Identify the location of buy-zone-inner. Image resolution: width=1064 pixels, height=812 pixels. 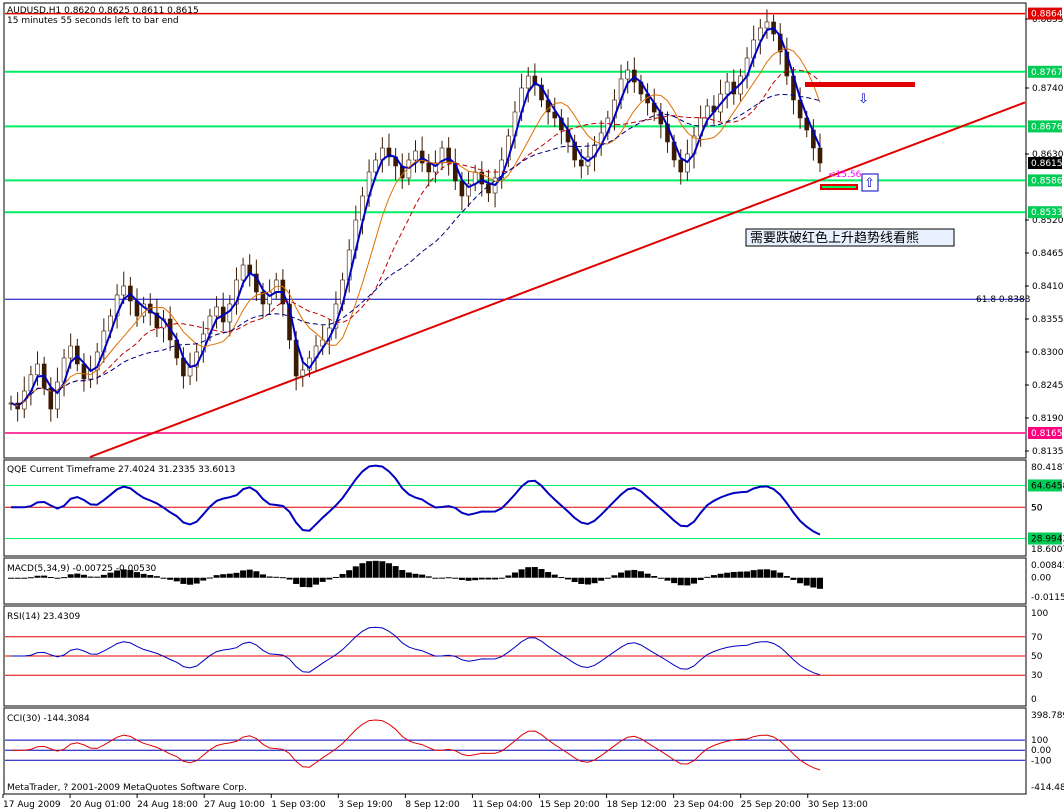
(839, 187).